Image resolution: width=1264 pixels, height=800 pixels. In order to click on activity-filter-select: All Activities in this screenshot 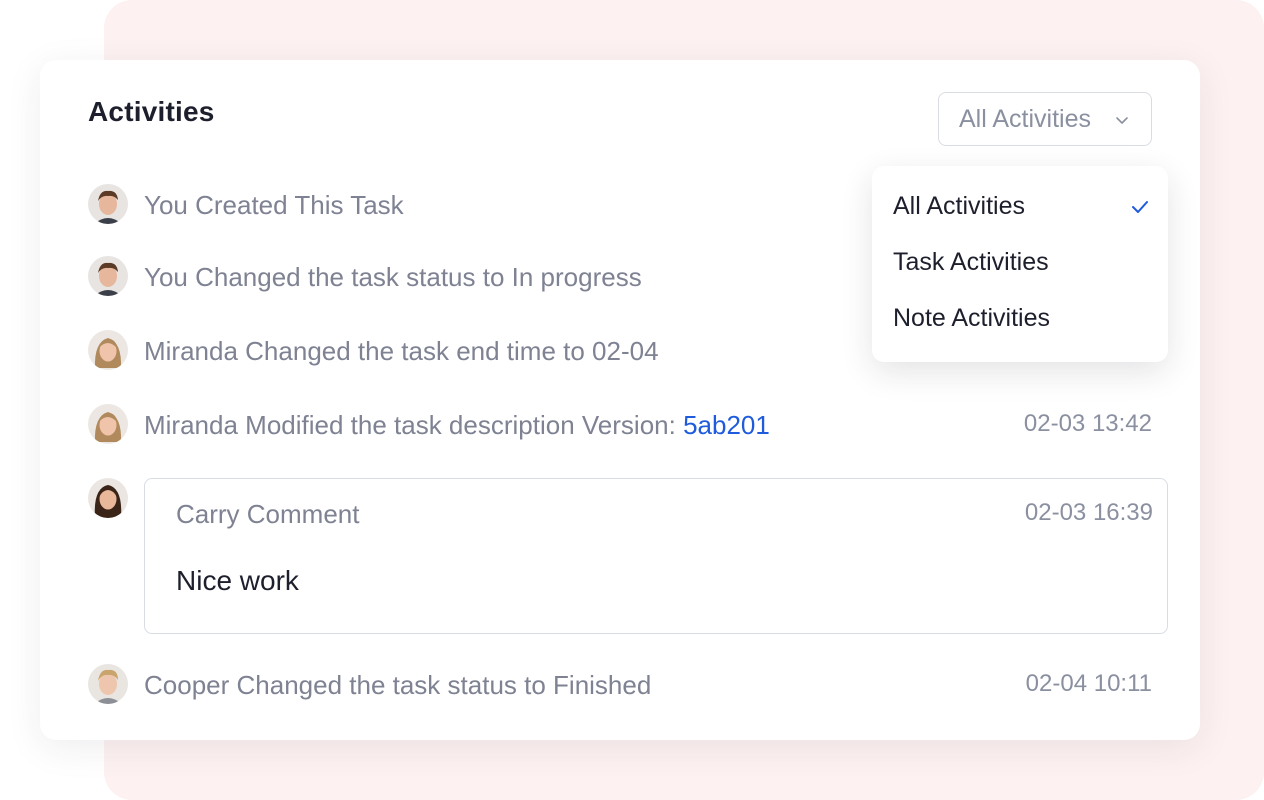, I will do `click(1045, 119)`.